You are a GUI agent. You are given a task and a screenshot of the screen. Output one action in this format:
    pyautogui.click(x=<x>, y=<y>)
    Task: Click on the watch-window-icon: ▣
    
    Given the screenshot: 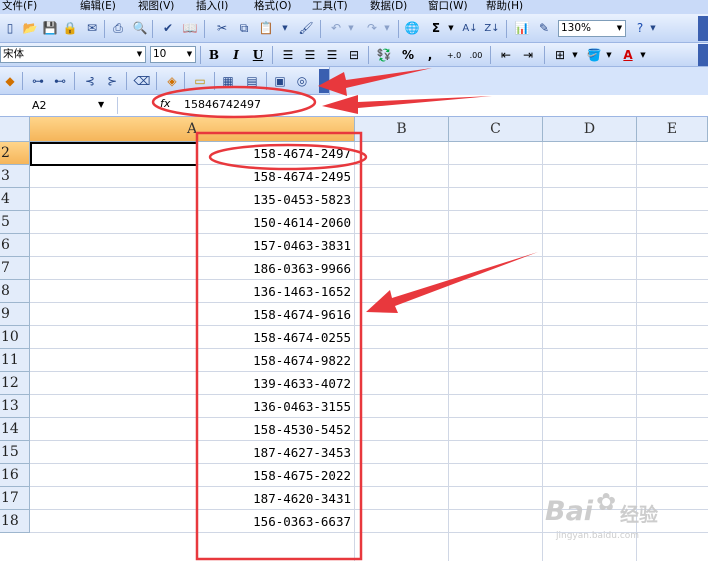 What is the action you would take?
    pyautogui.click(x=280, y=81)
    